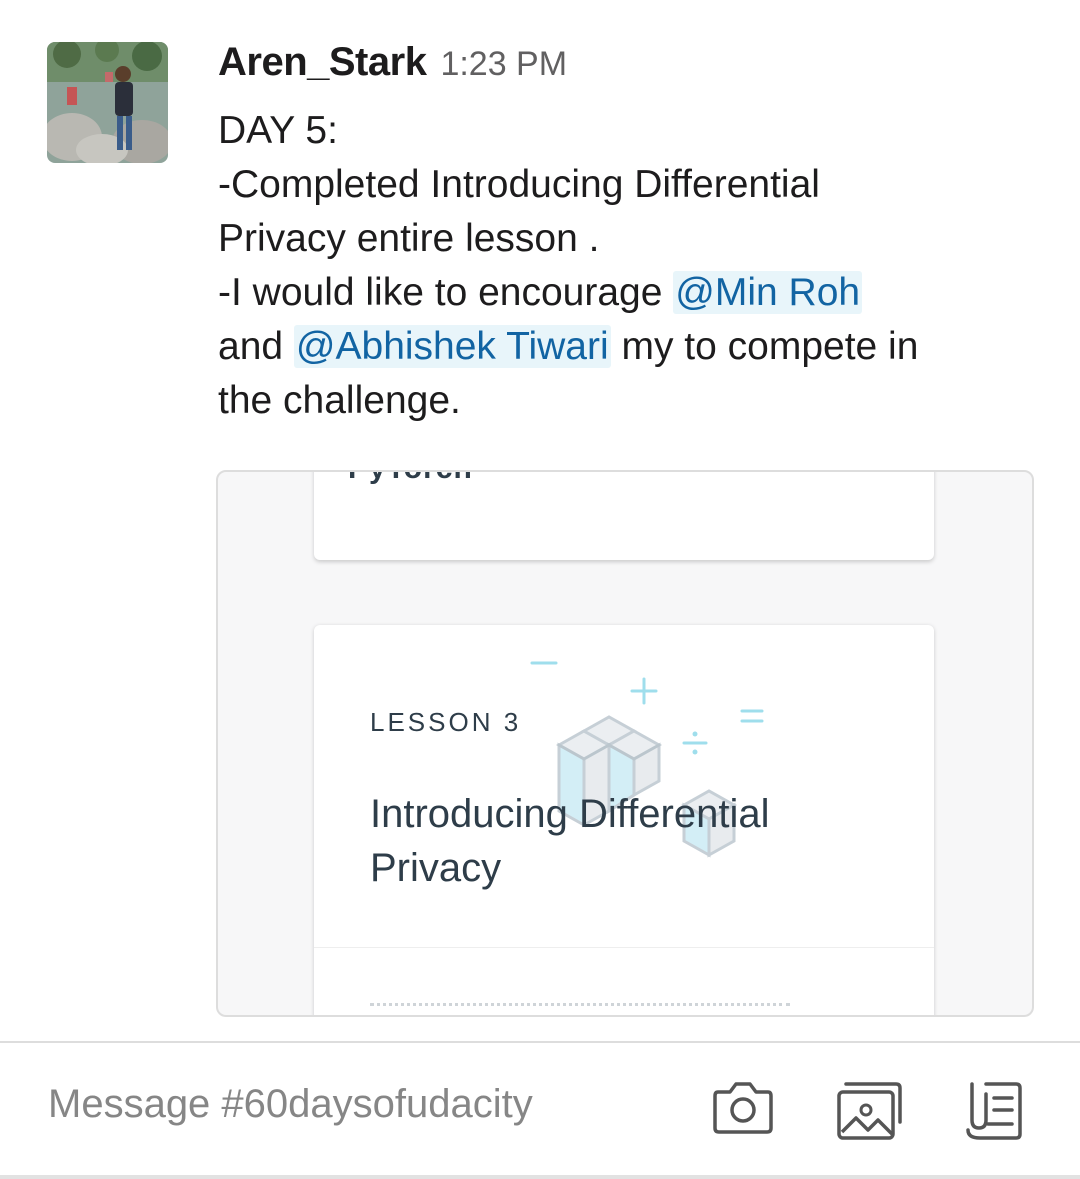 This screenshot has height=1179, width=1080. Describe the element at coordinates (624, 947) in the screenshot. I see `card-divider` at that location.